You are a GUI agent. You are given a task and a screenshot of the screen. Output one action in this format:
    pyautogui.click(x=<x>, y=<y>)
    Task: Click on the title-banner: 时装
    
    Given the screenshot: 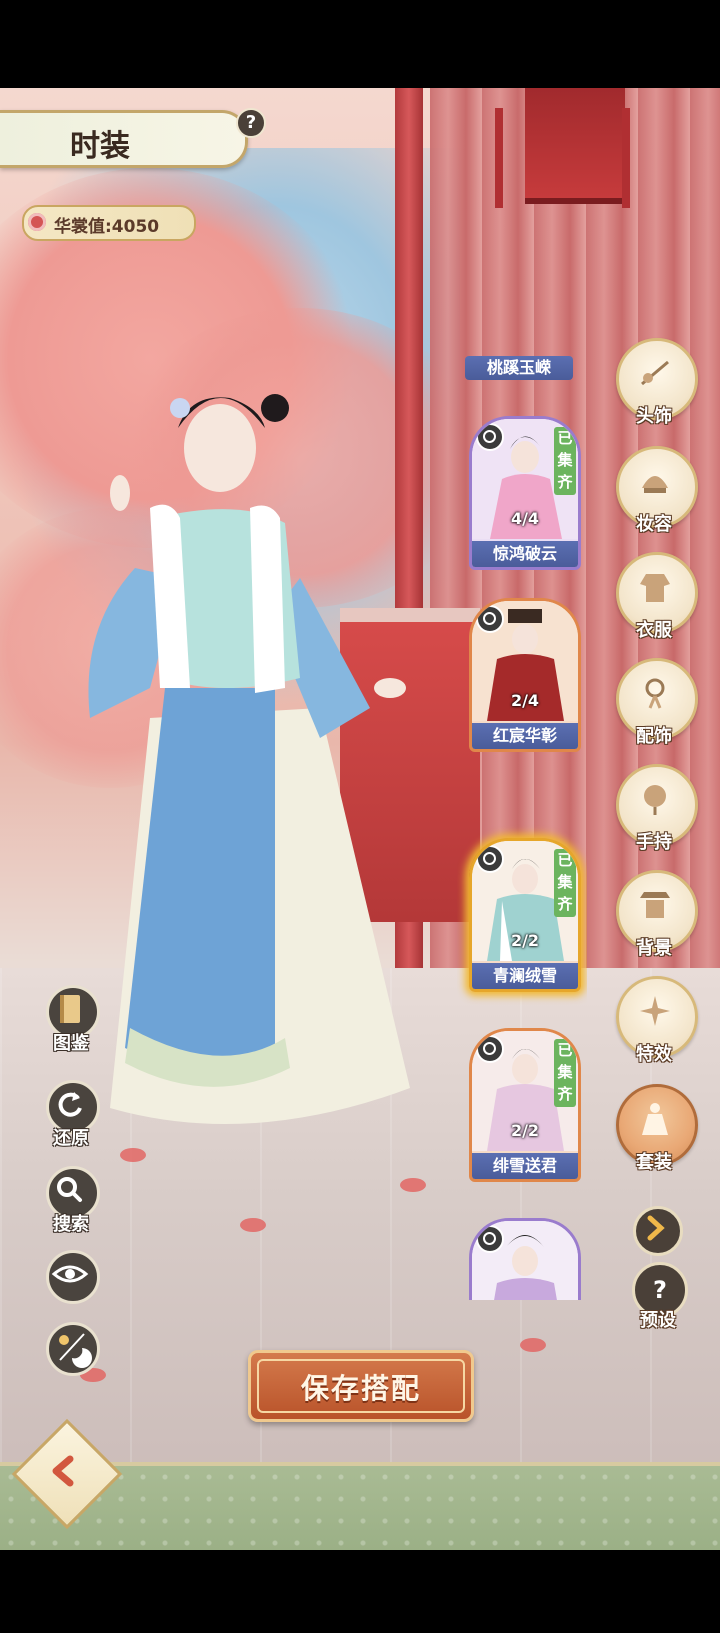 What is the action you would take?
    pyautogui.click(x=124, y=139)
    